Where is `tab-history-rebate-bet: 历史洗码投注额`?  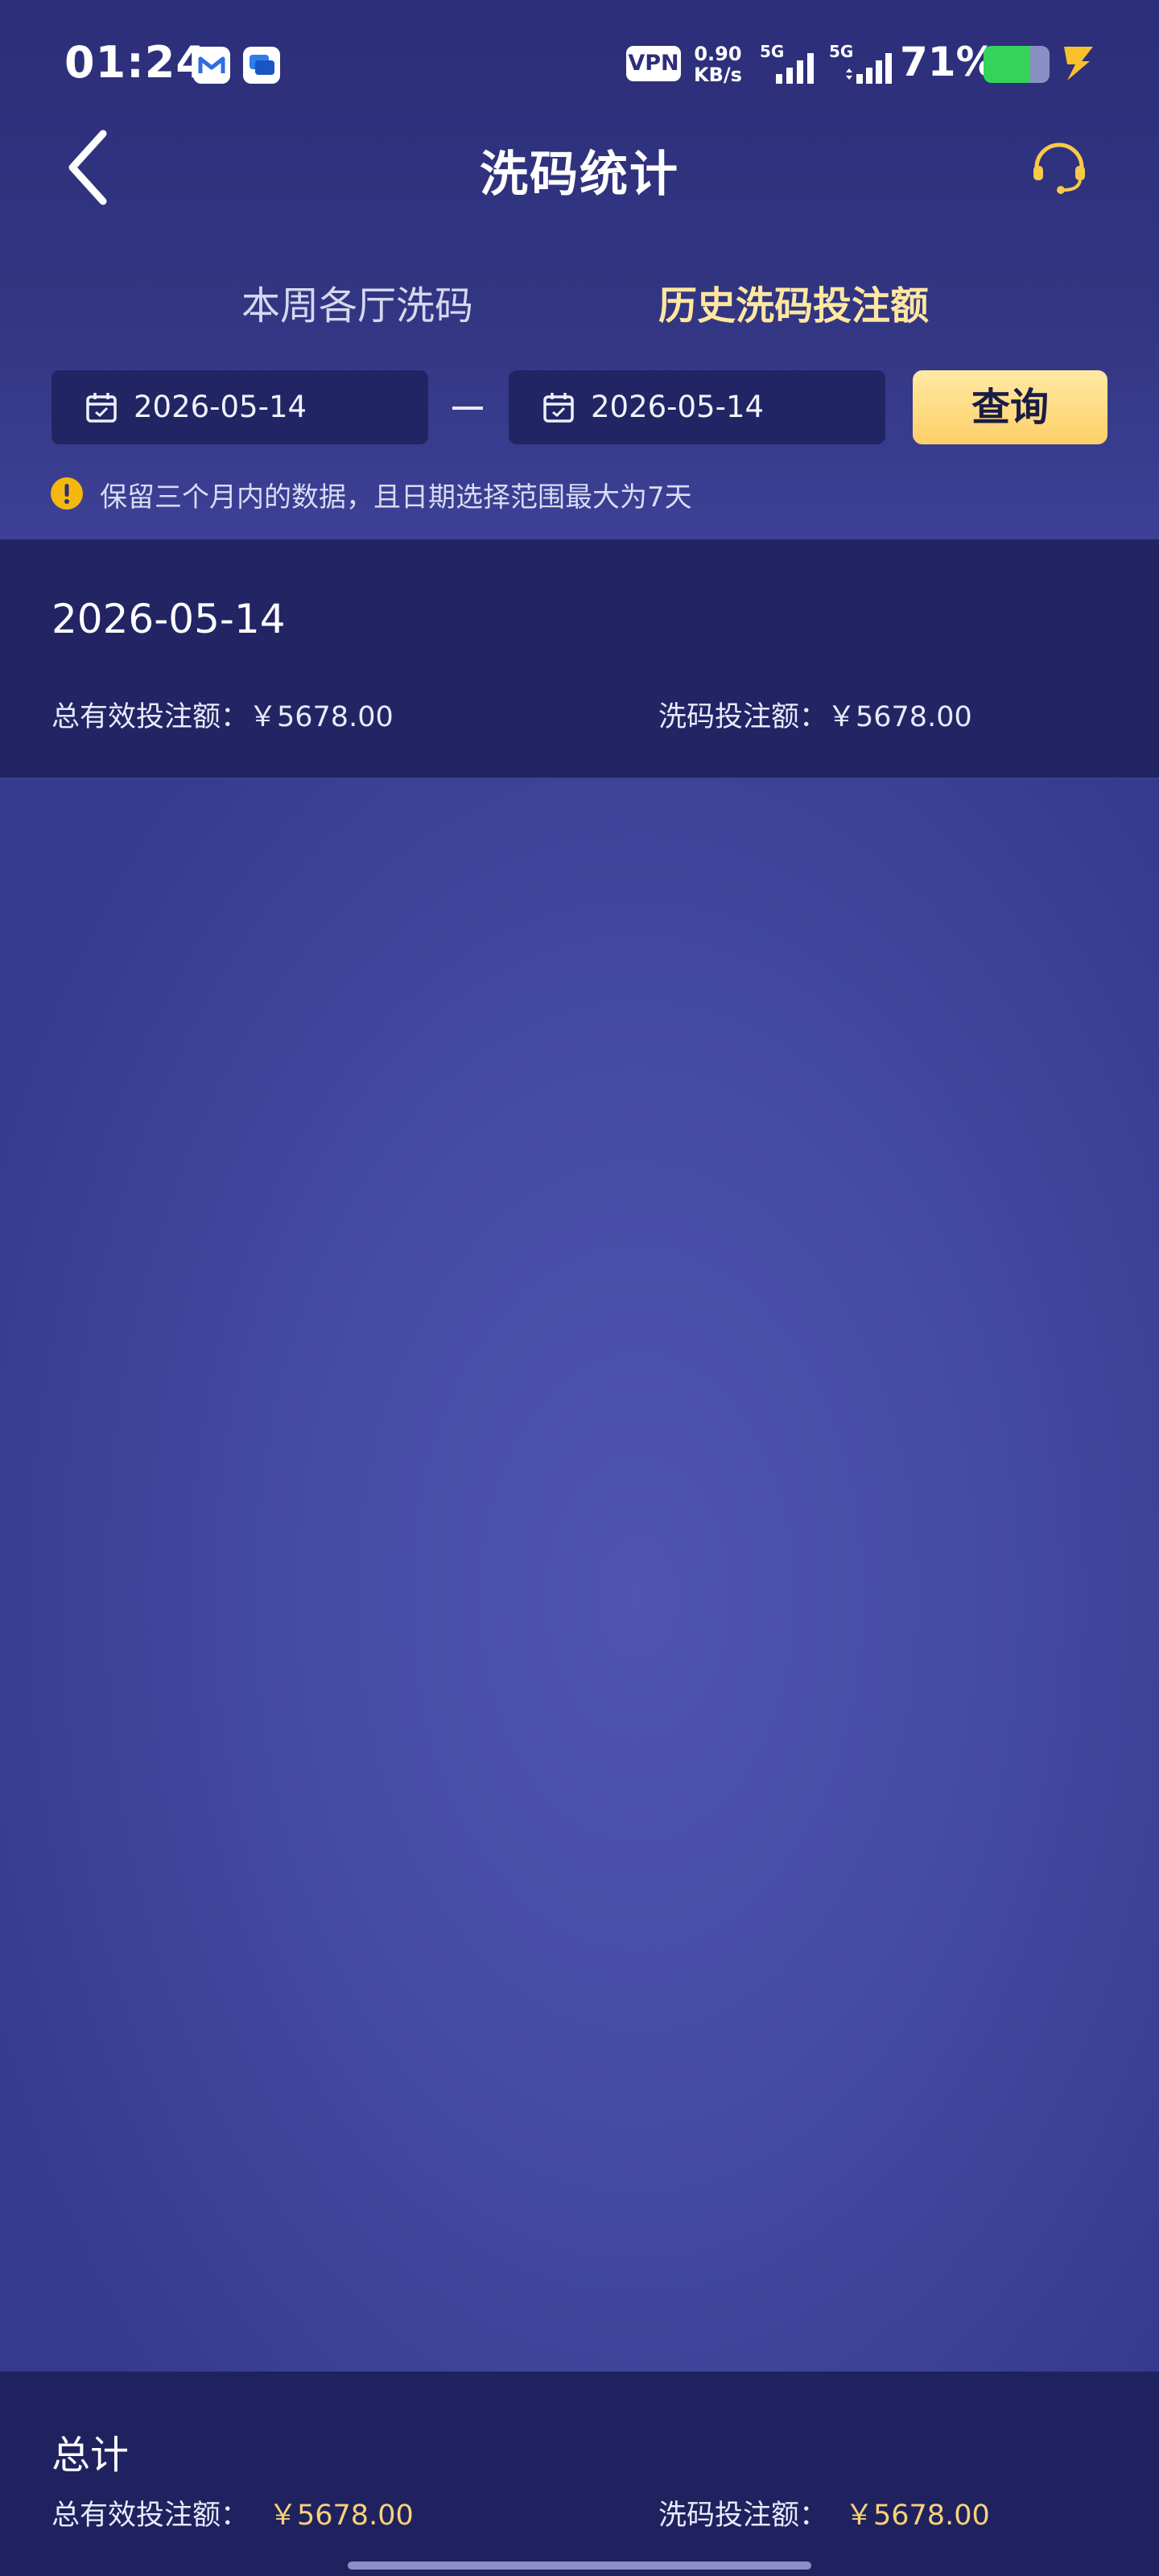
tab-history-rebate-bet: 历史洗码投注额 is located at coordinates (793, 302).